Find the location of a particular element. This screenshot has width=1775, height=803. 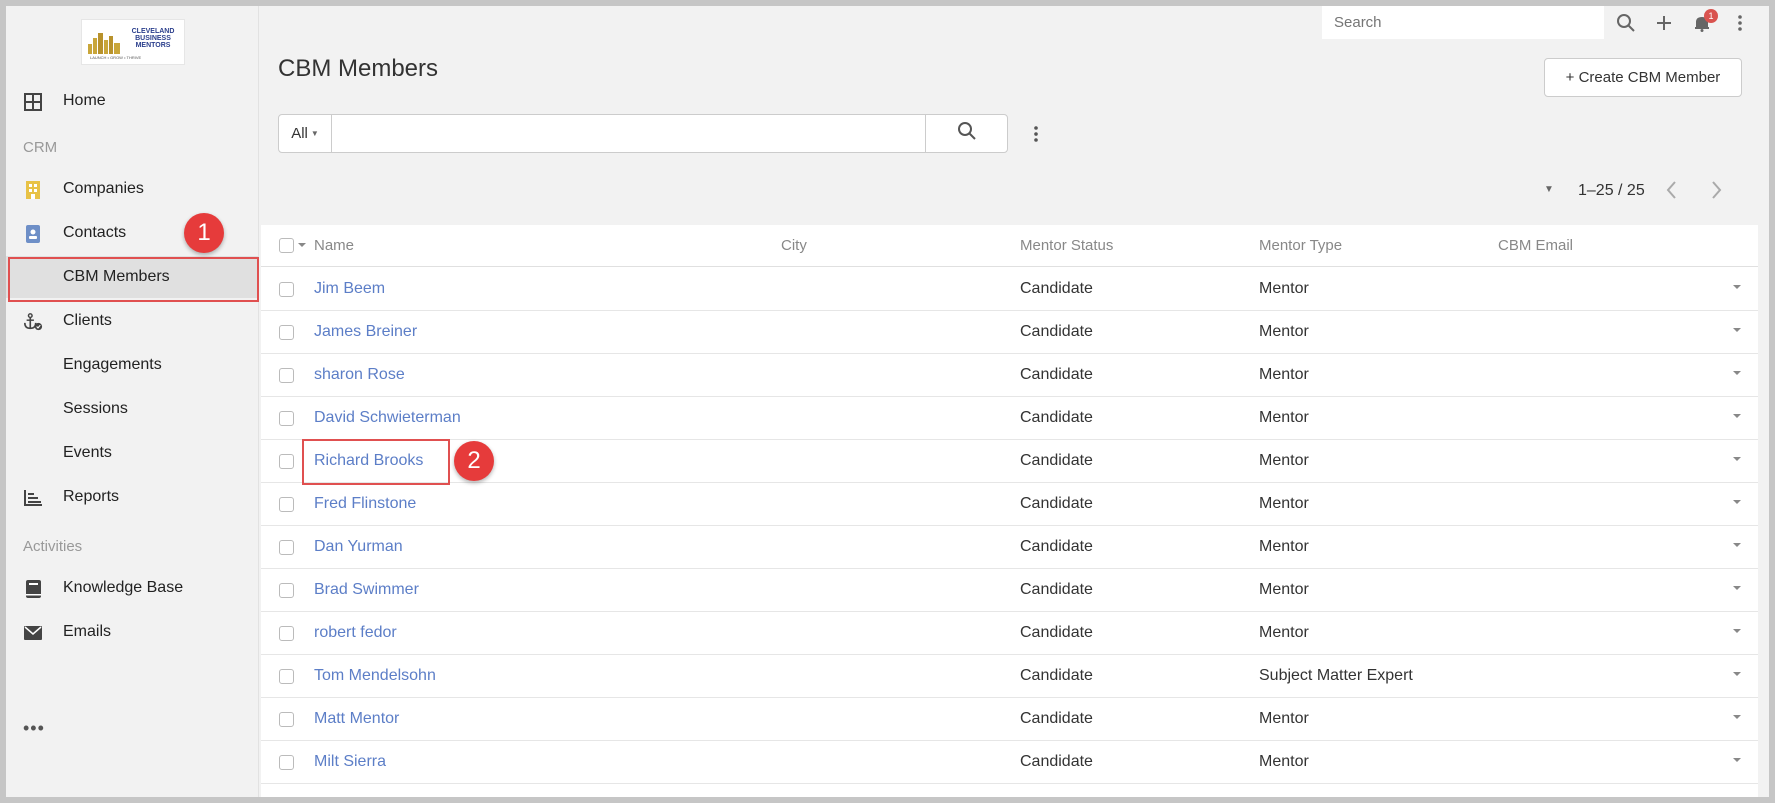

member-name-link: Tom Mendelsohn is located at coordinates (375, 676).